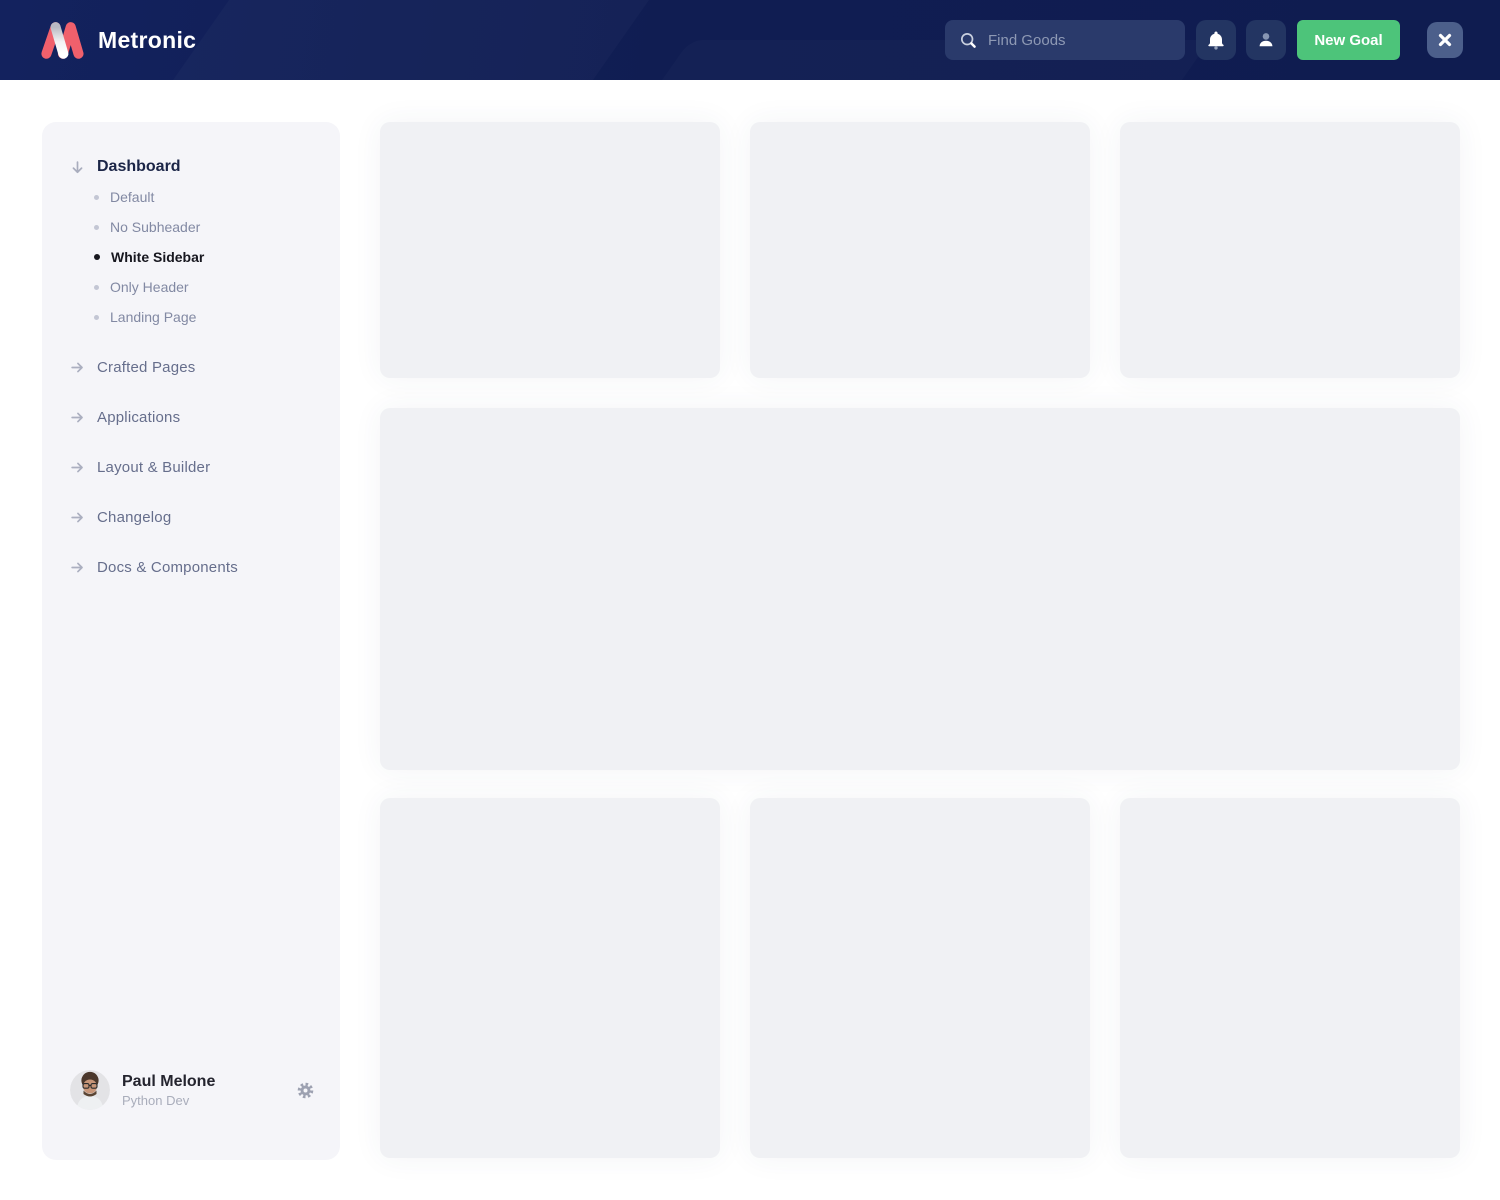 The width and height of the screenshot is (1500, 1200). Describe the element at coordinates (191, 417) in the screenshot. I see `sidebar-item-applications: Applications` at that location.